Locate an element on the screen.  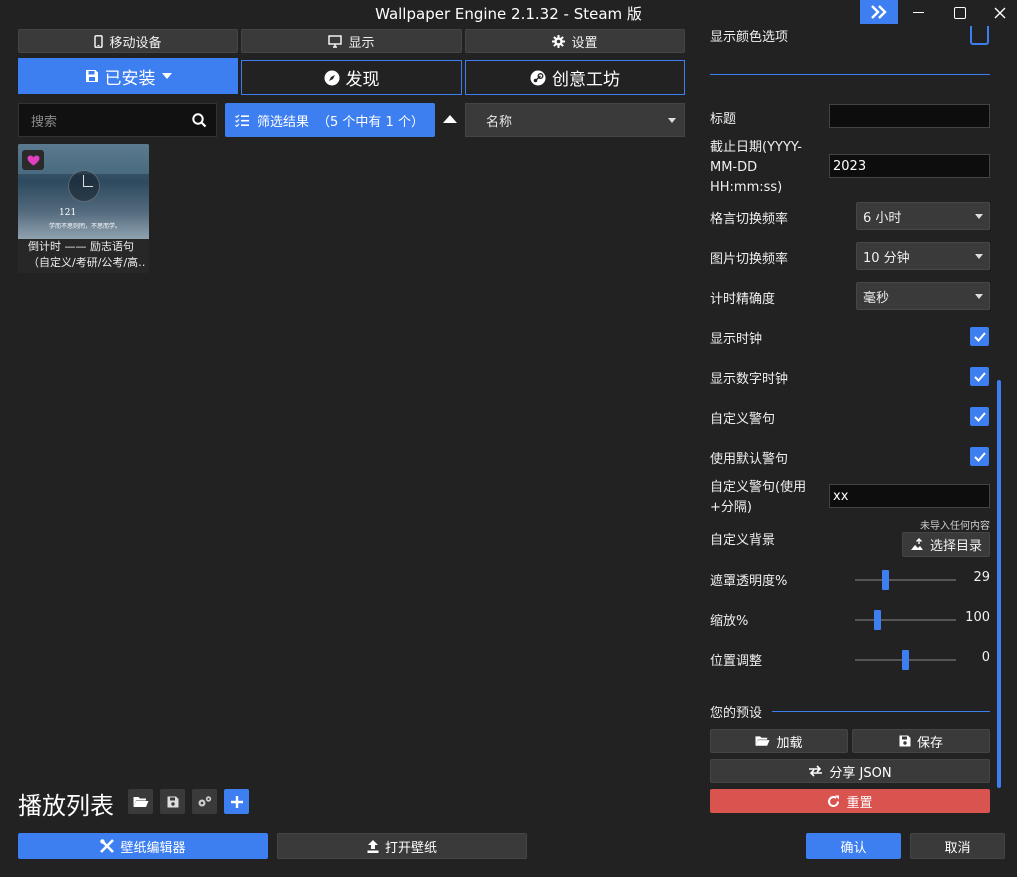
sort-ascending-icon is located at coordinates (450, 119).